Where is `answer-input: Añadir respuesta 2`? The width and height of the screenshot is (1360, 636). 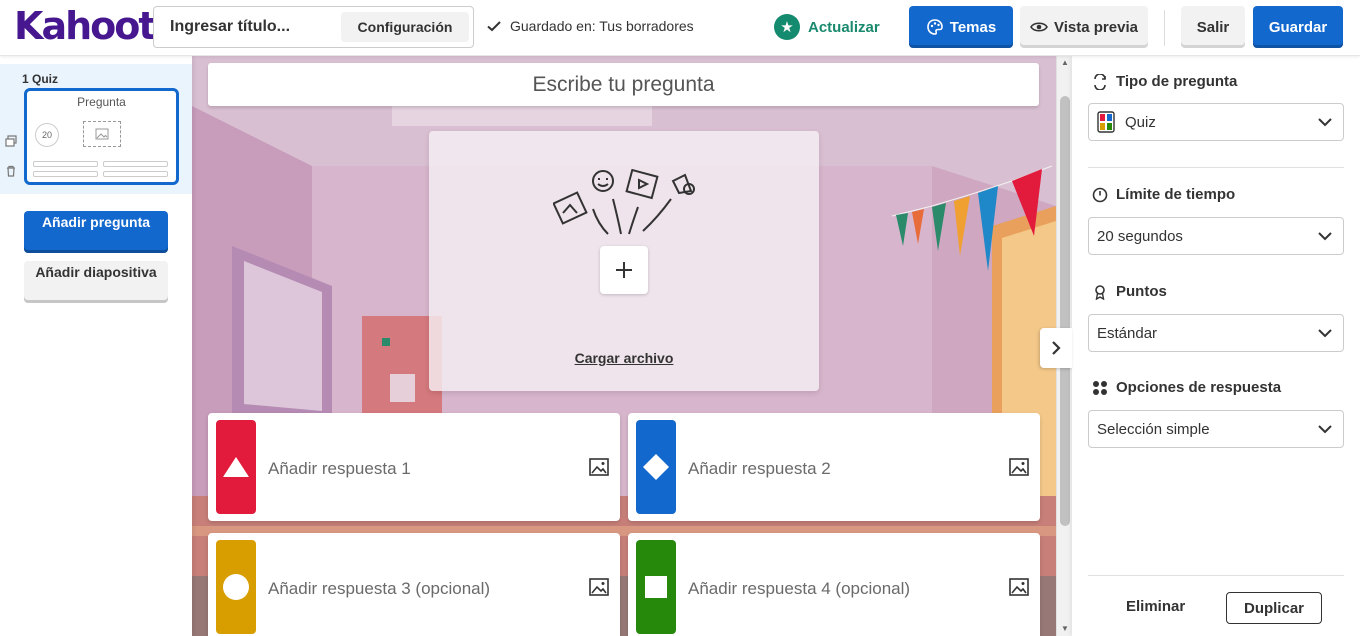
answer-input: Añadir respuesta 2 is located at coordinates (759, 469).